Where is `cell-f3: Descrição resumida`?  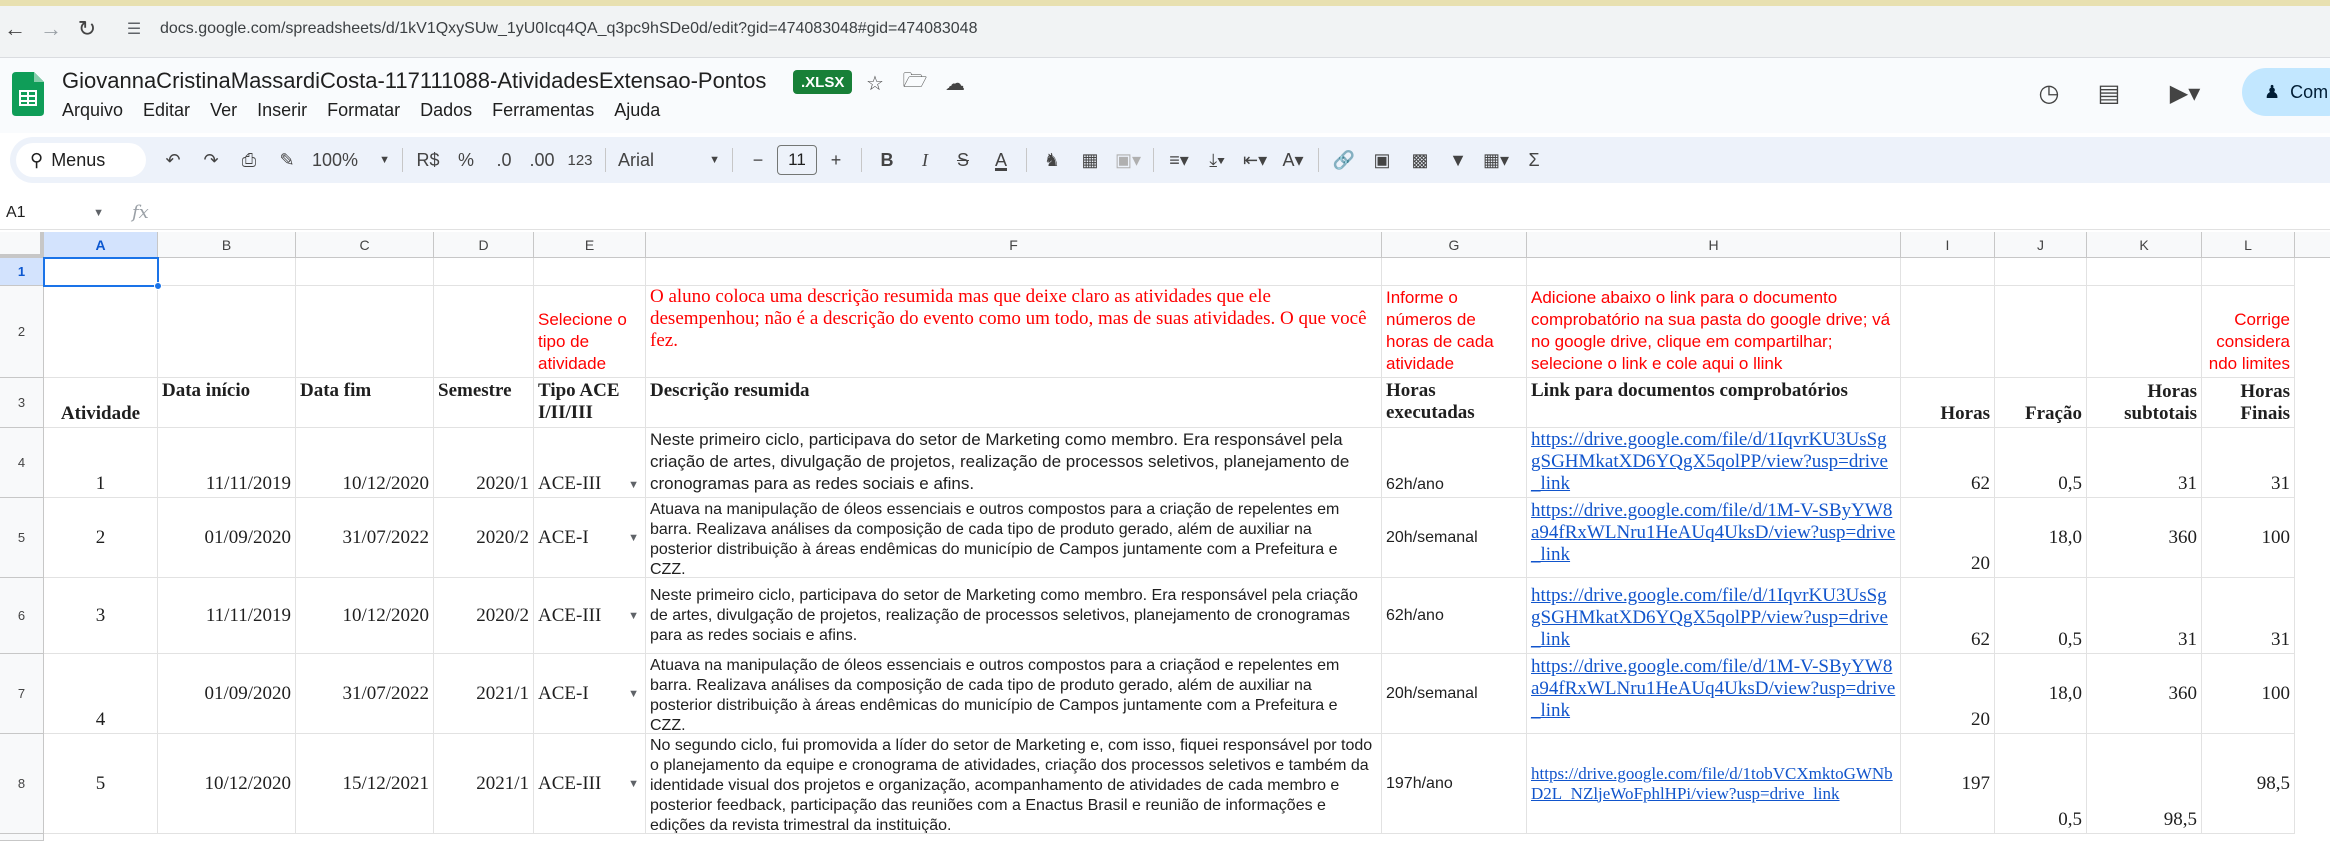
cell-f3: Descrição resumida is located at coordinates (1014, 403).